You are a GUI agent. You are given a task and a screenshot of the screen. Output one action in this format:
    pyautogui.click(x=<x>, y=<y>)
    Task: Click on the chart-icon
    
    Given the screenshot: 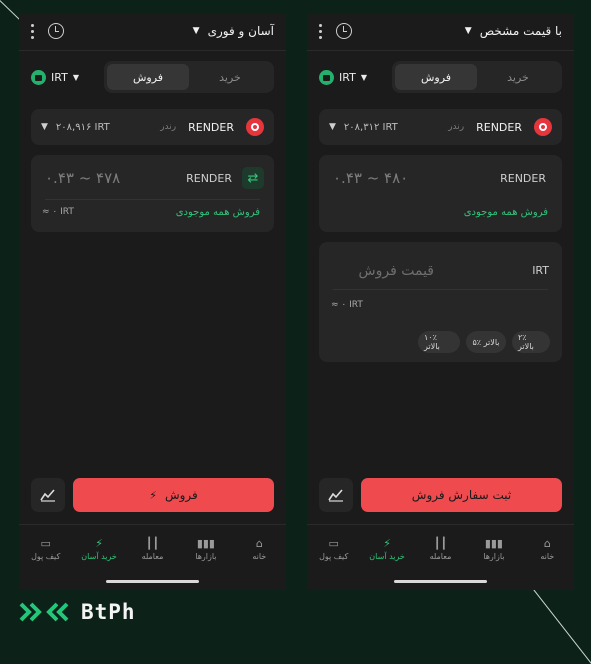 What is the action you would take?
    pyautogui.click(x=47, y=495)
    